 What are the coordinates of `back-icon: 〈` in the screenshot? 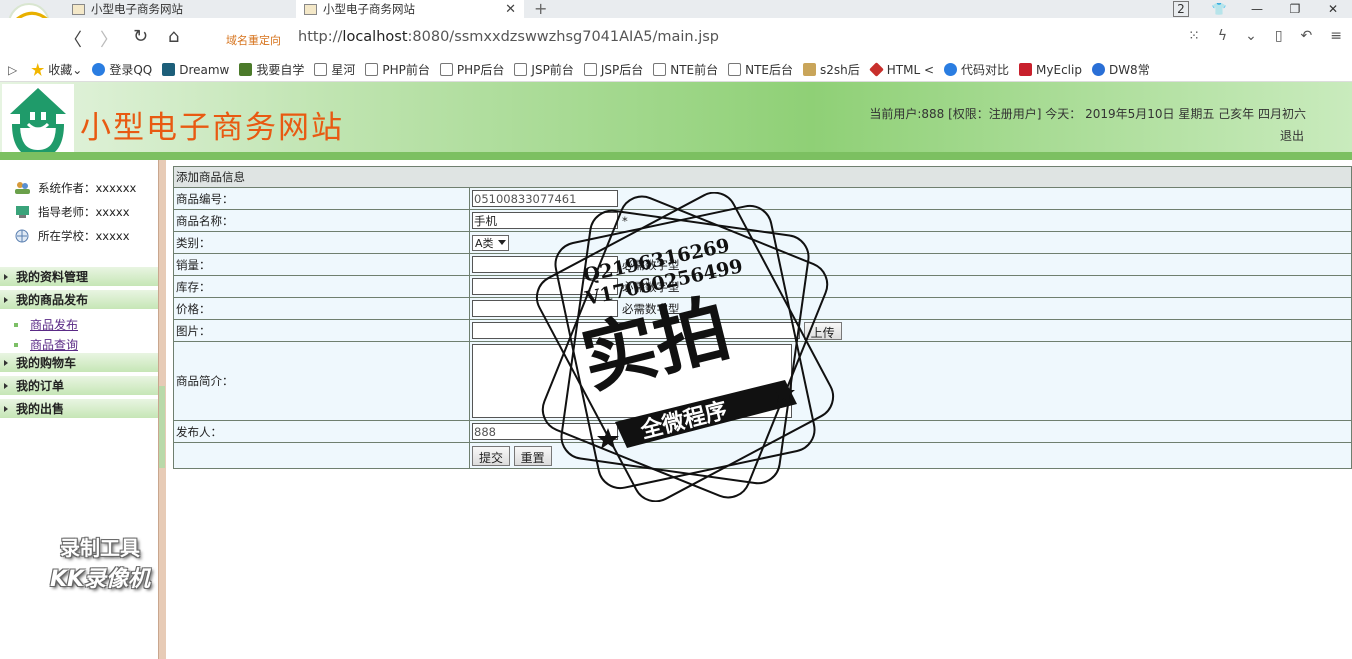 It's located at (73, 39).